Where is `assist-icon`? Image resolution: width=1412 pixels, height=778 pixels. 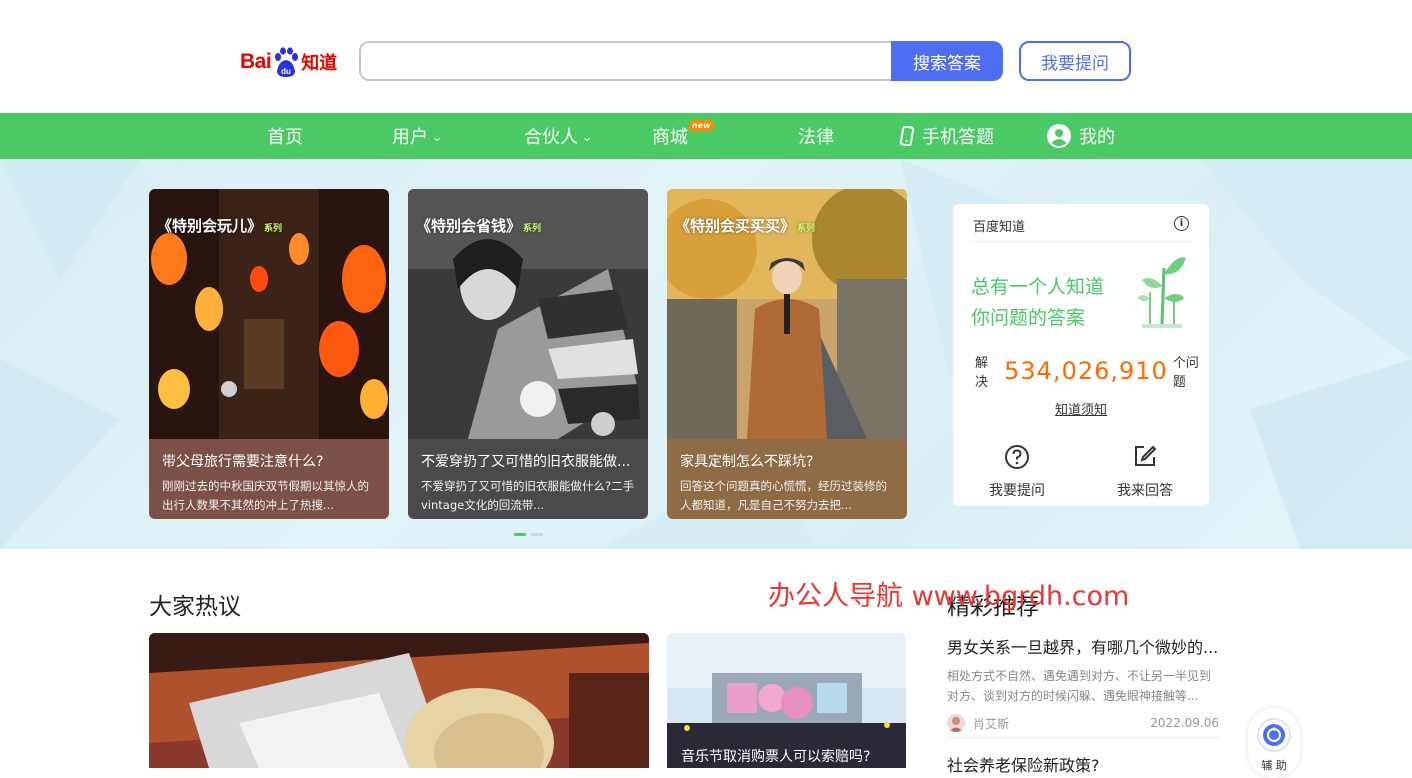
assist-icon is located at coordinates (1274, 735).